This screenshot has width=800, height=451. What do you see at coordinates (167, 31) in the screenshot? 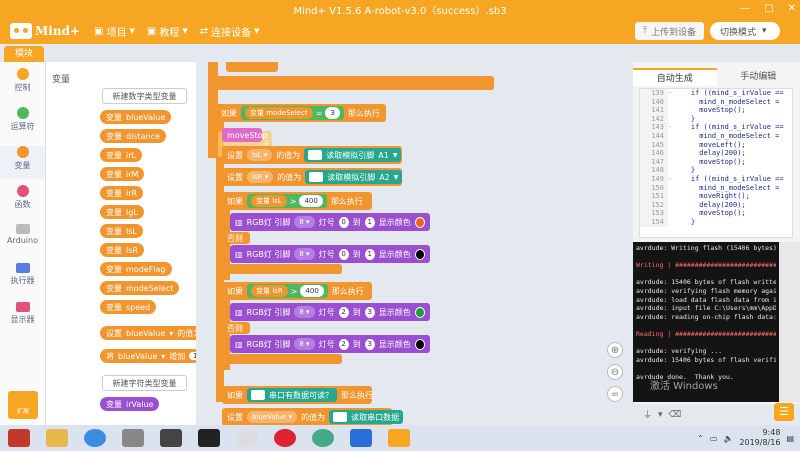
I see `menu-tutorial: ▣ 教程 ▼` at bounding box center [167, 31].